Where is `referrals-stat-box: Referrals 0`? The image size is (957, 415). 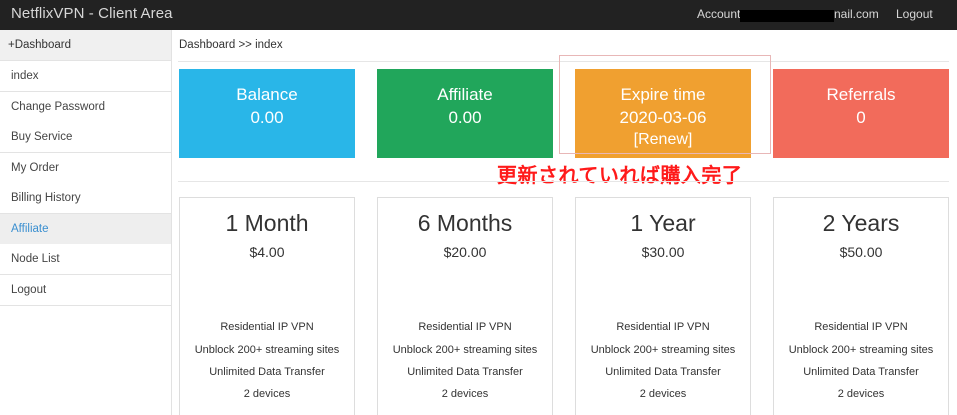
referrals-stat-box: Referrals 0 is located at coordinates (861, 113).